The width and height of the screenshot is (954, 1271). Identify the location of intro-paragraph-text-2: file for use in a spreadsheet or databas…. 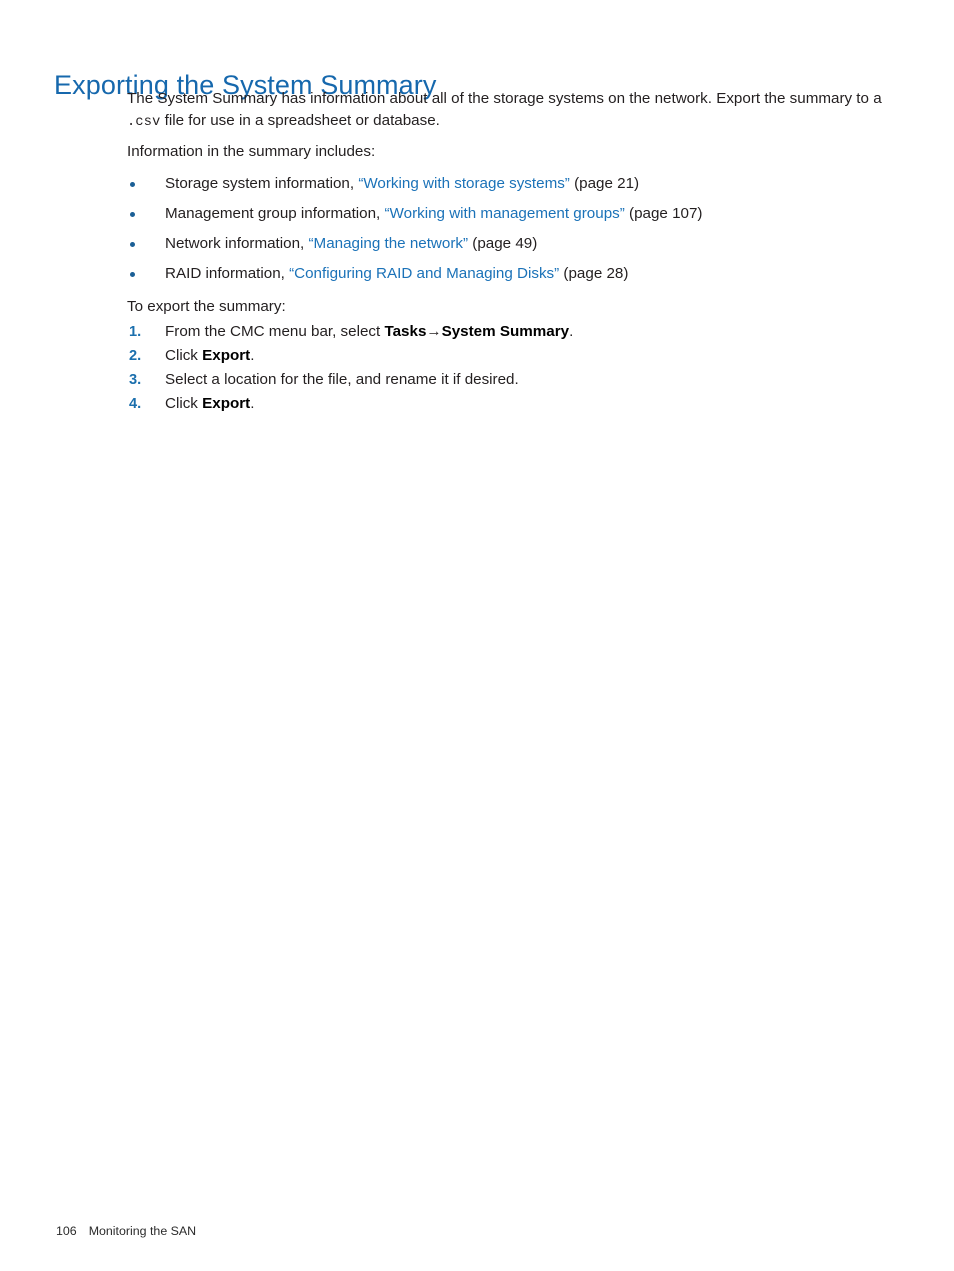
(300, 120).